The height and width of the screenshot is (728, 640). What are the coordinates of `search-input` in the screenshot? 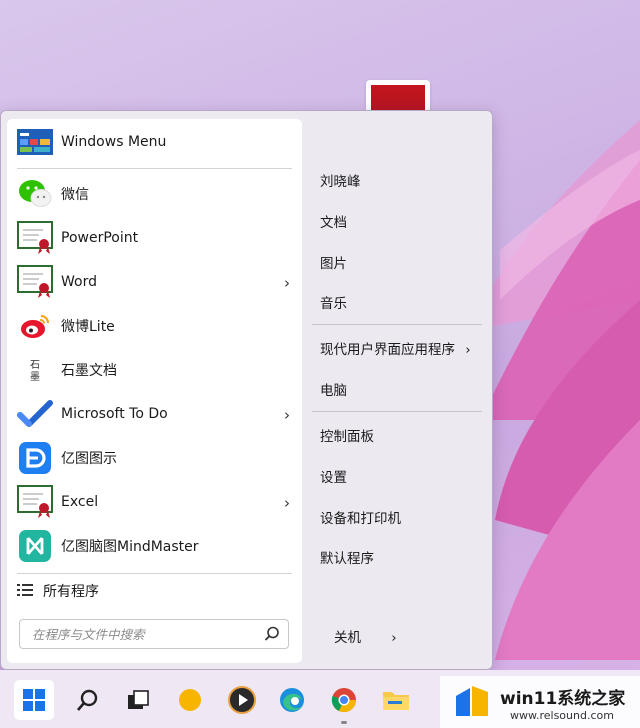 It's located at (144, 634).